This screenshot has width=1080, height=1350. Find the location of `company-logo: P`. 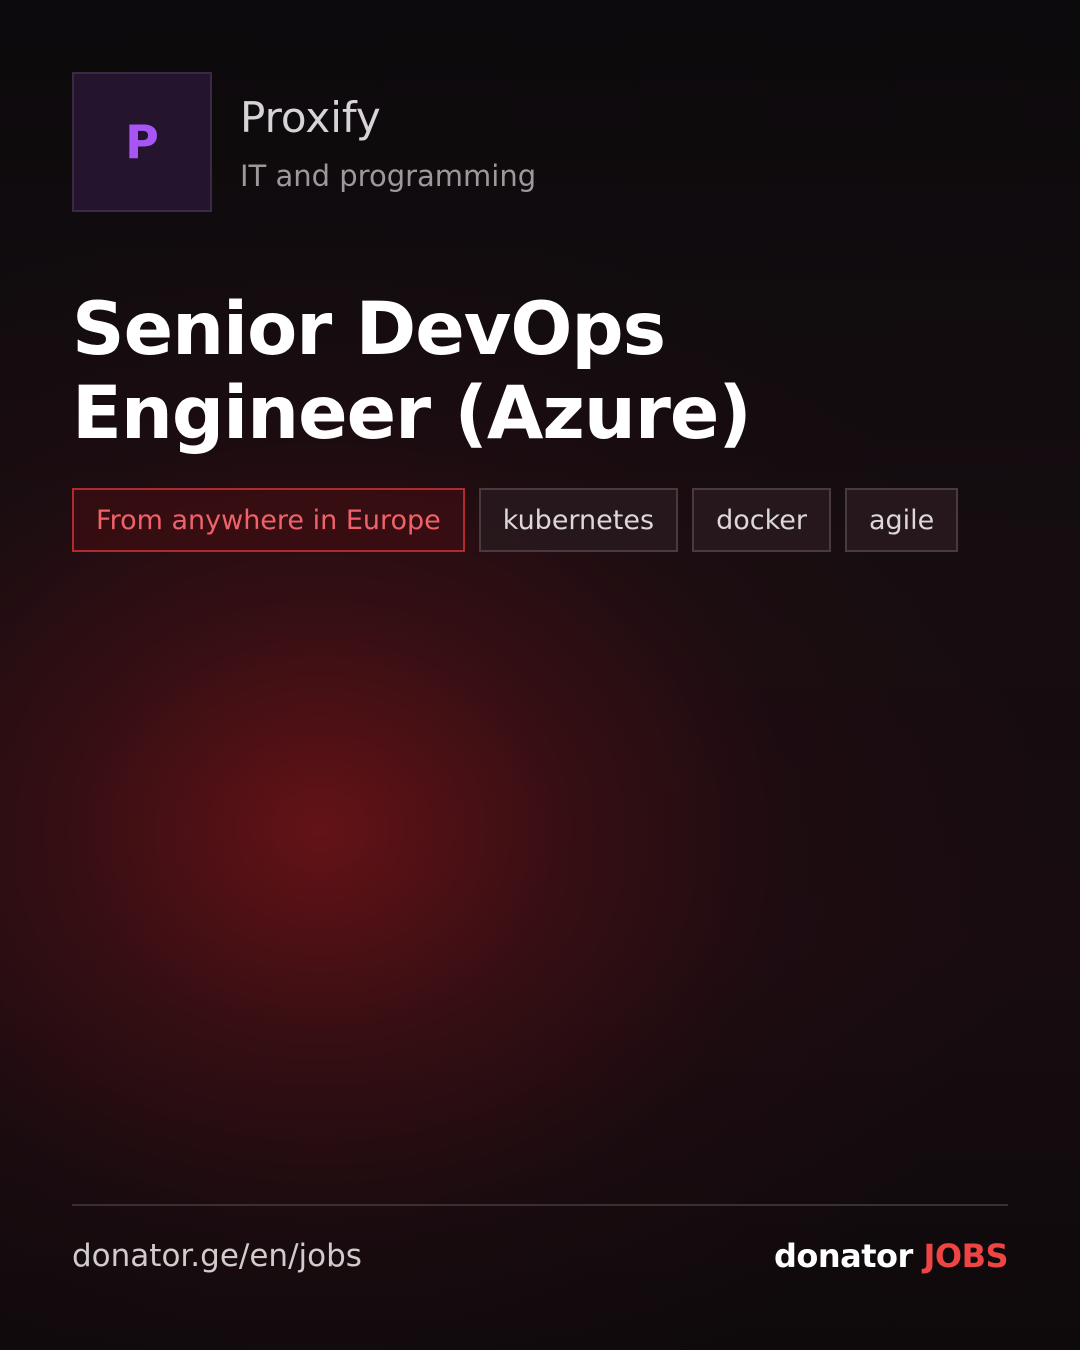

company-logo: P is located at coordinates (142, 142).